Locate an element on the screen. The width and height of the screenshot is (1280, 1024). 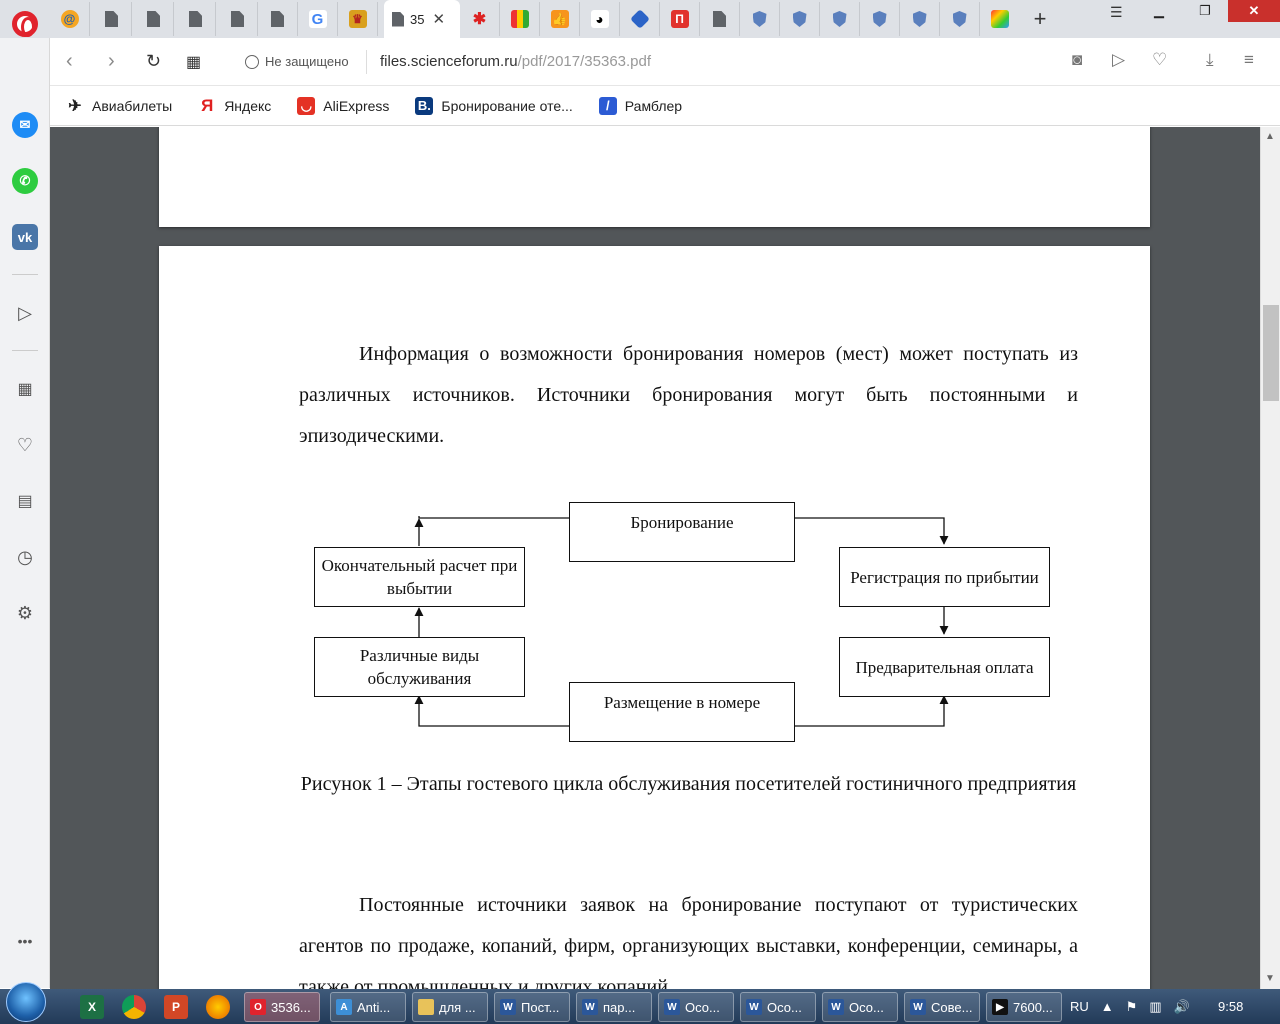
shield-icon is located at coordinates (839, 19).